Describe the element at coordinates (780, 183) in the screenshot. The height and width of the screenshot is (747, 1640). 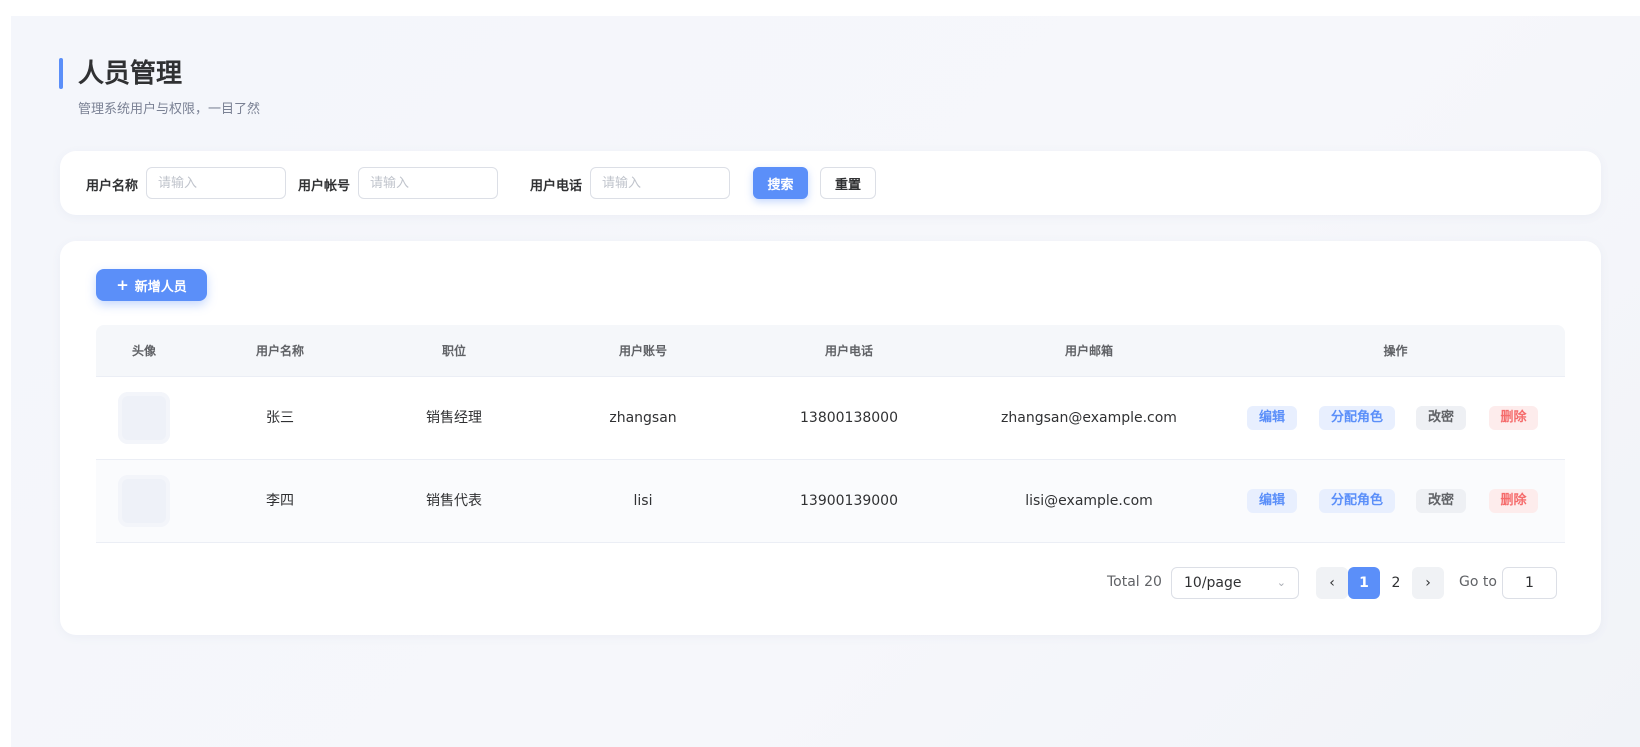
I see `search-button: 搜索` at that location.